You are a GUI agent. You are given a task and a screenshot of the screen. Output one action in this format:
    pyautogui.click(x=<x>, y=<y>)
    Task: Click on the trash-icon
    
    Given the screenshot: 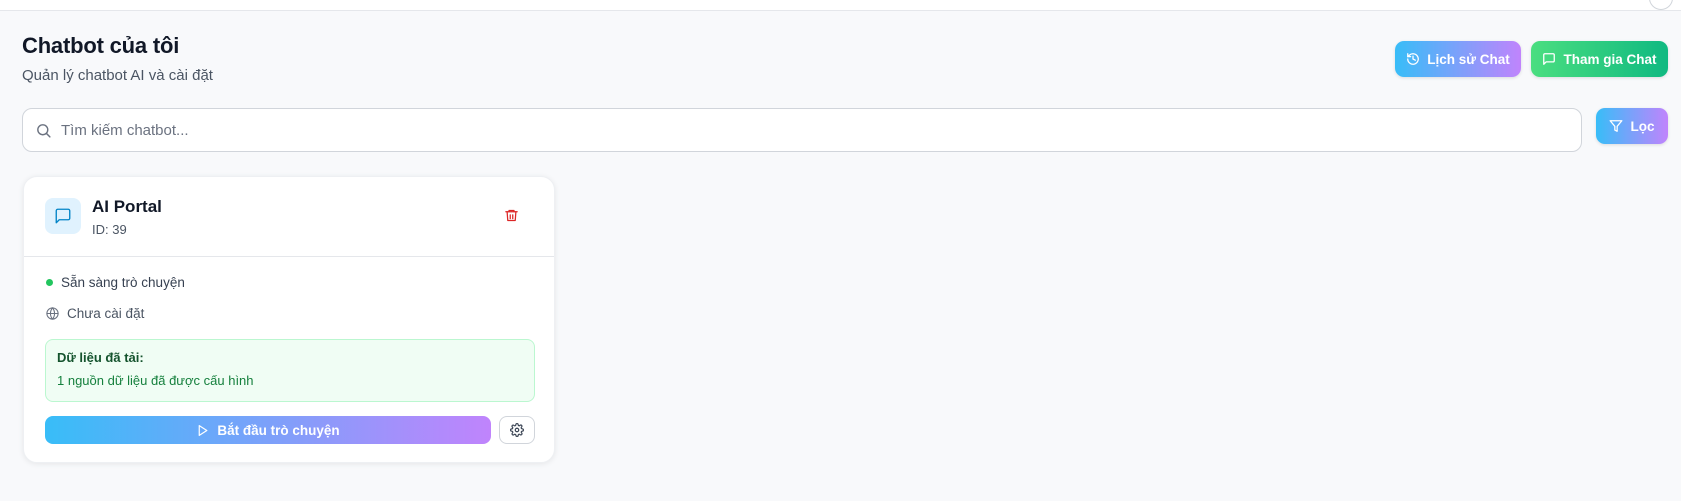 What is the action you would take?
    pyautogui.click(x=511, y=215)
    